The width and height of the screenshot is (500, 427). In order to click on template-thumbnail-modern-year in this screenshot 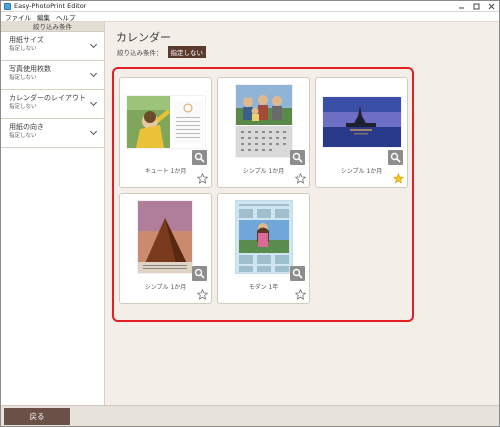, I will do `click(264, 237)`.